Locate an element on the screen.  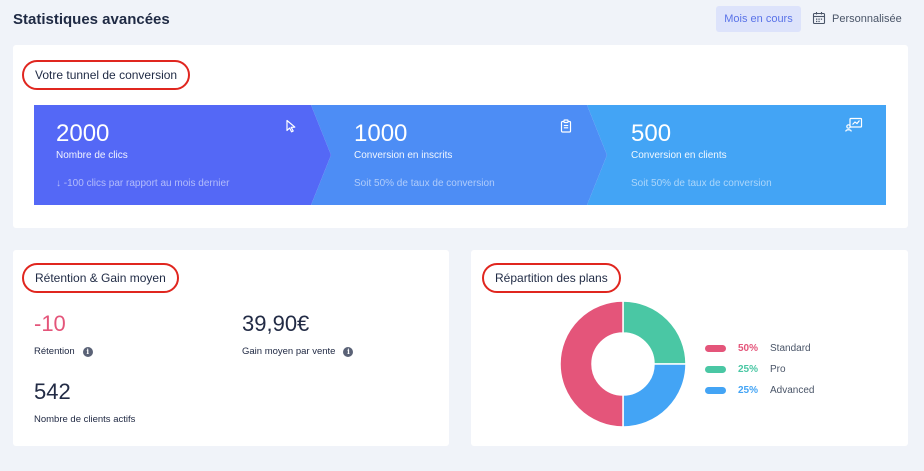
metric-label: Nombre de clients actifs is located at coordinates (85, 419).